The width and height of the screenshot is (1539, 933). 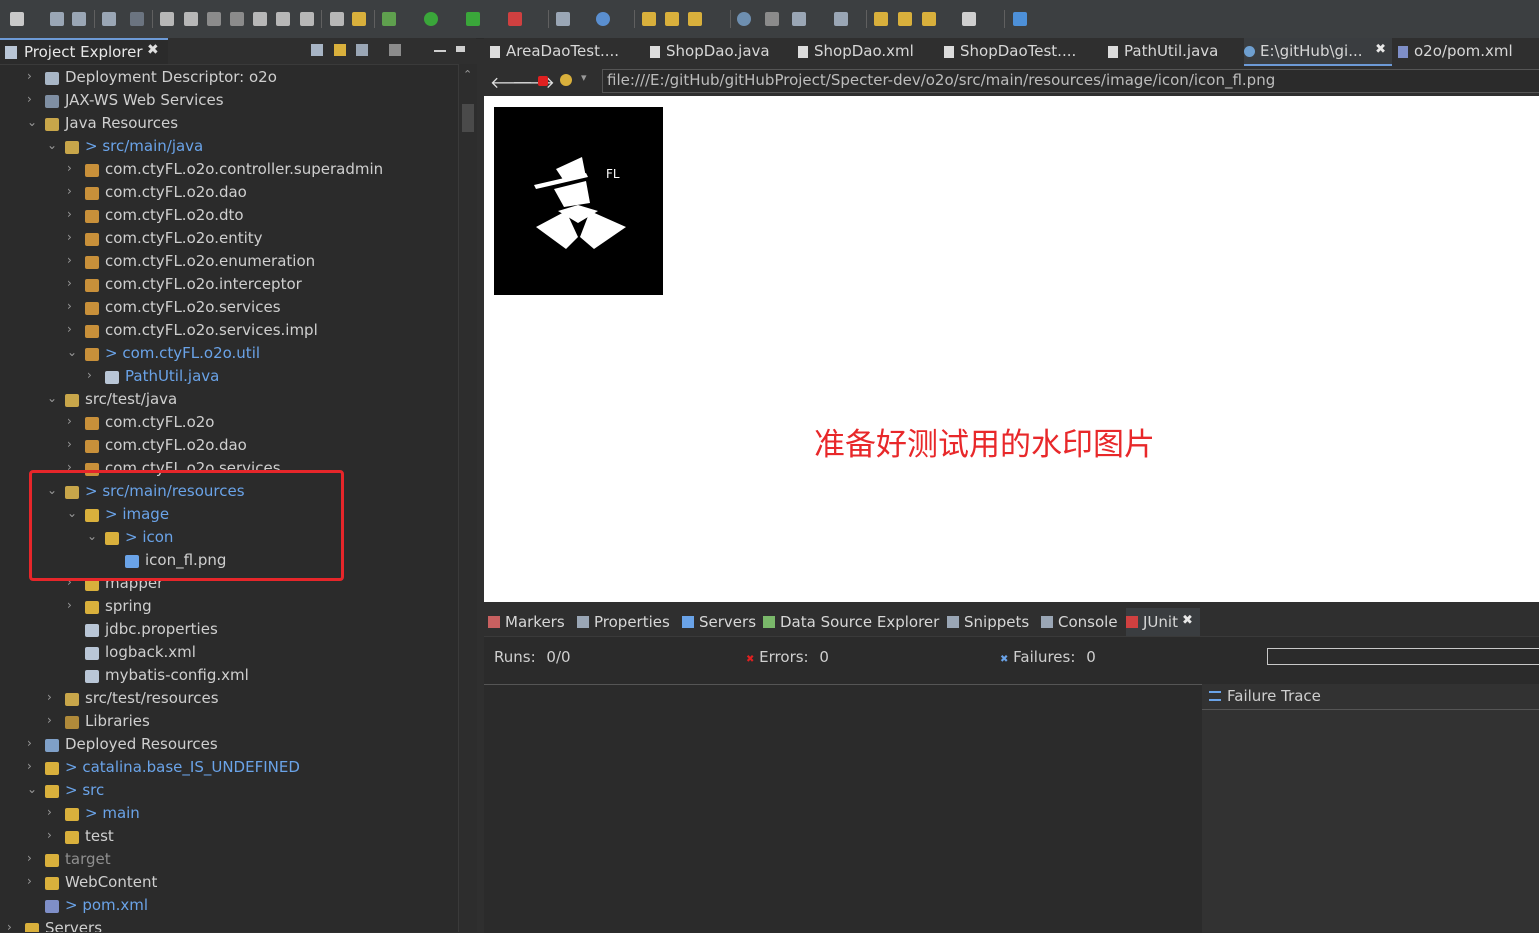 I want to click on prev-annotation-icon, so click(x=881, y=19).